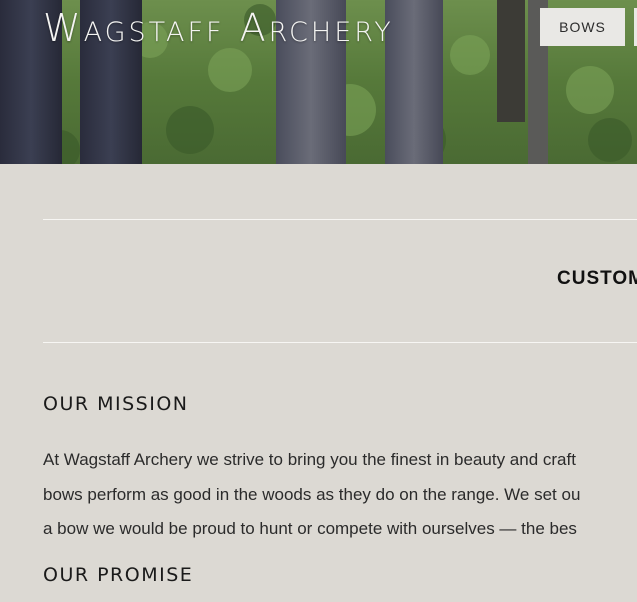 Image resolution: width=637 pixels, height=602 pixels. What do you see at coordinates (218, 28) in the screenshot?
I see `site-title: Wagstaff Archery` at bounding box center [218, 28].